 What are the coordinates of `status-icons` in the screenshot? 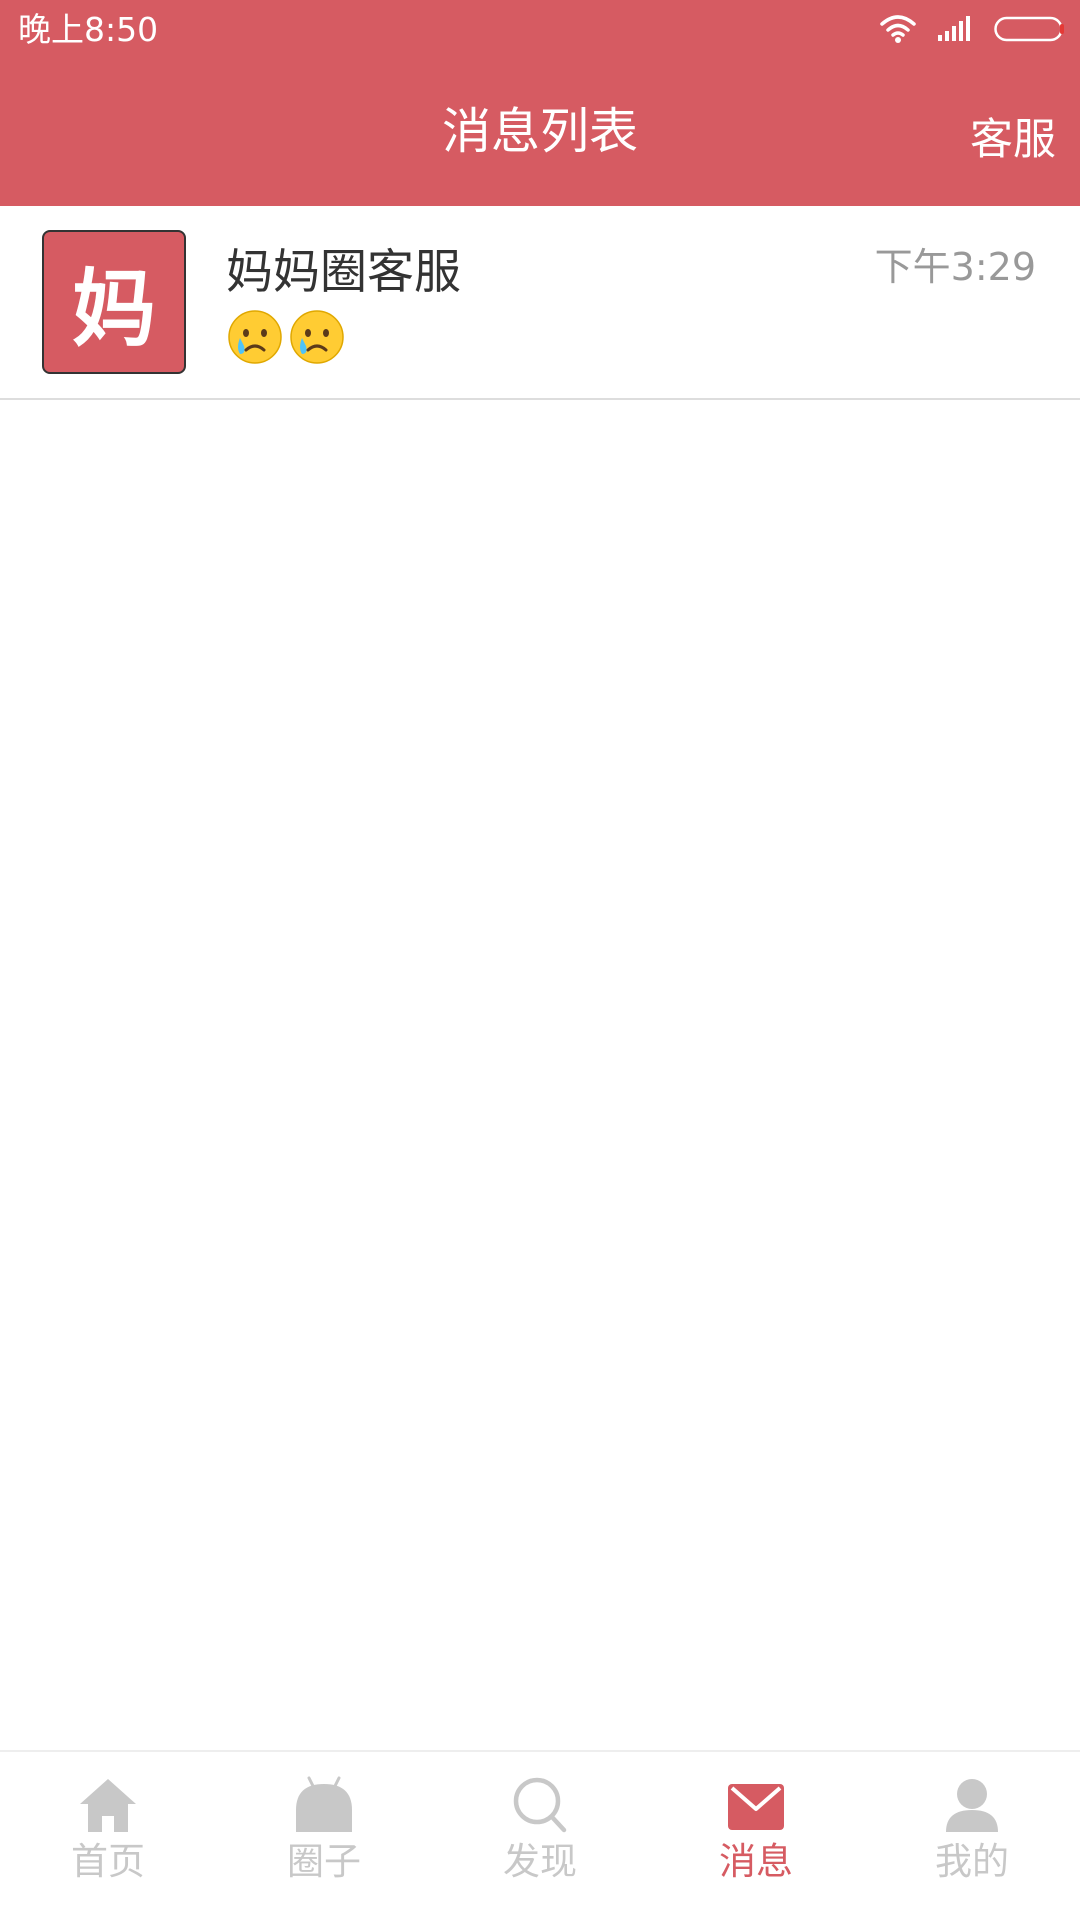 It's located at (972, 31).